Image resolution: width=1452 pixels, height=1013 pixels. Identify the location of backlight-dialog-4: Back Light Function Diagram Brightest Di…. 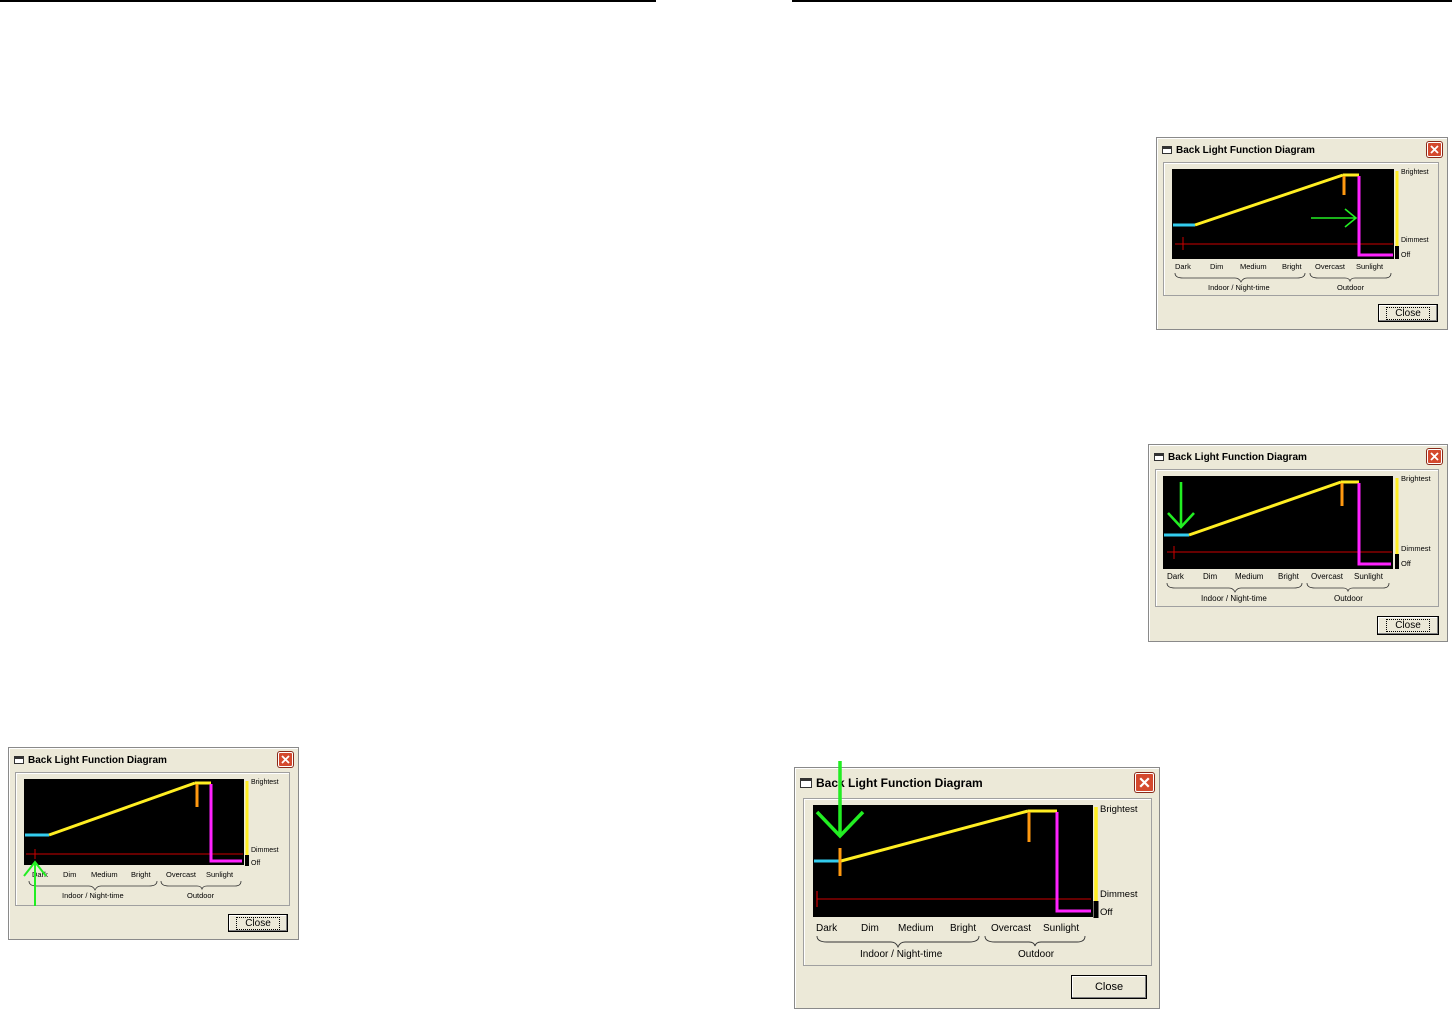
(977, 885).